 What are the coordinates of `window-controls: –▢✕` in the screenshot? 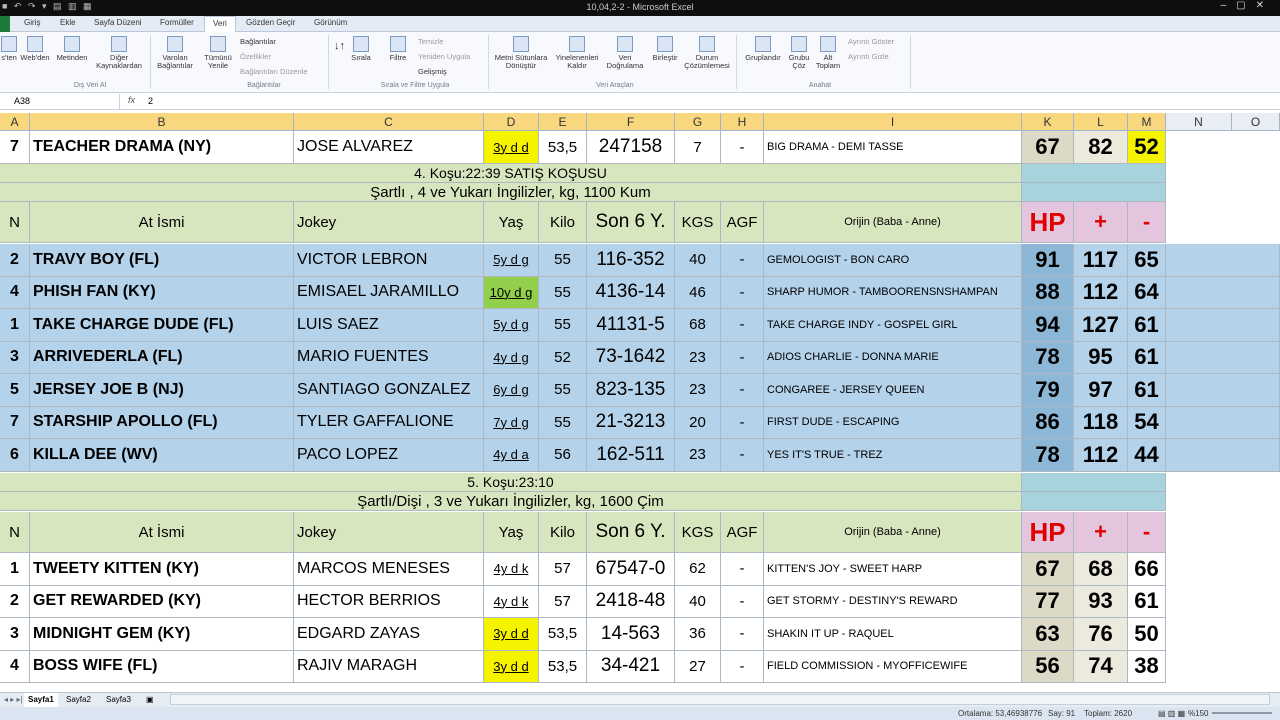 It's located at (1247, 5).